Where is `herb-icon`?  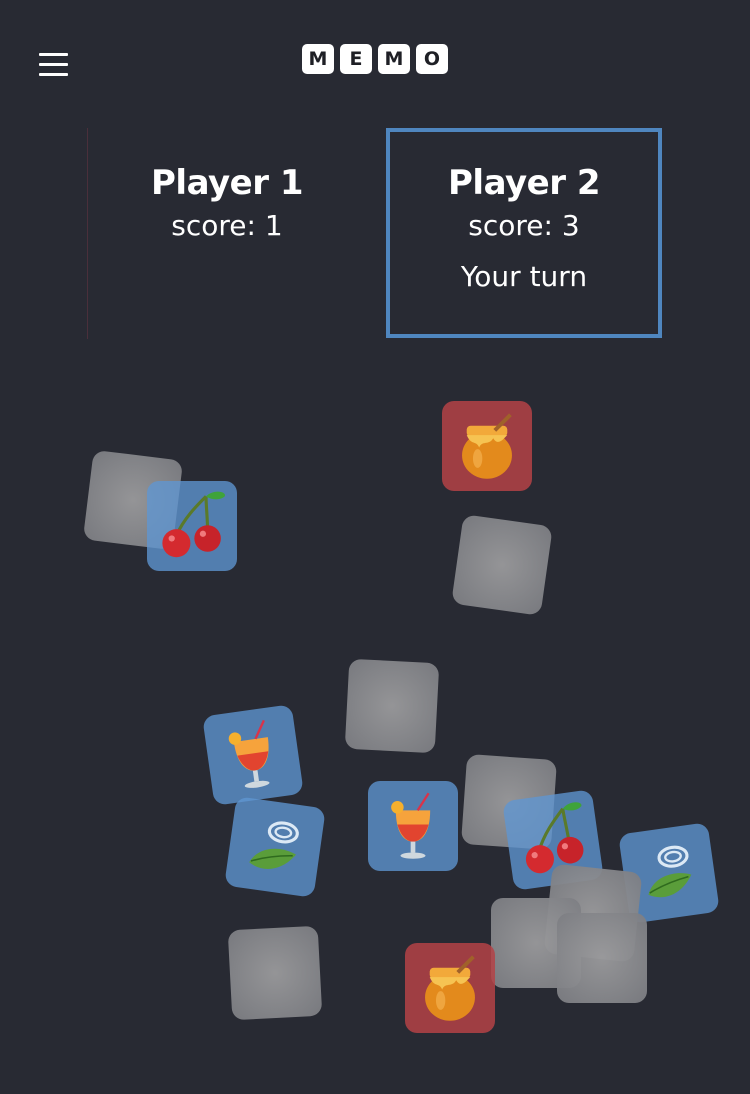
herb-icon is located at coordinates (274, 845).